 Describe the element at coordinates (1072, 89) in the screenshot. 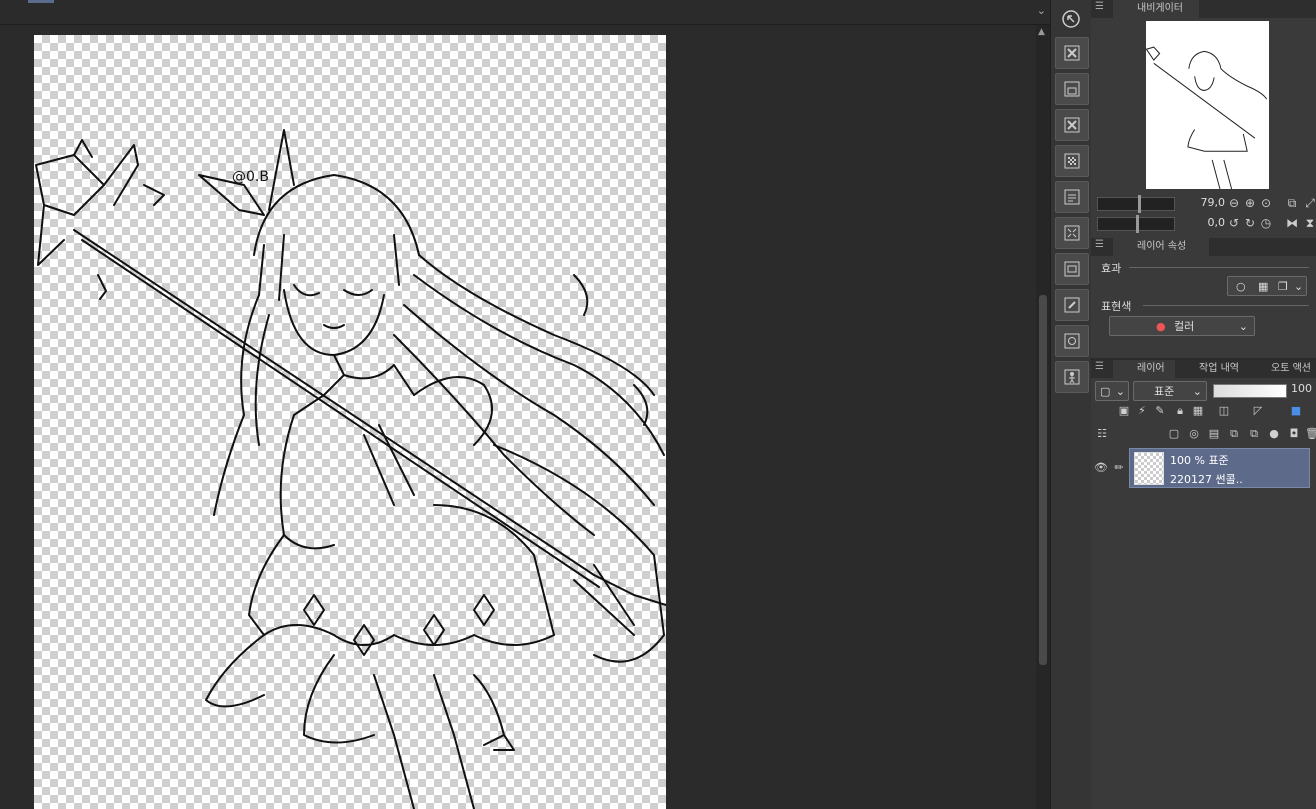

I see `save-icon` at that location.